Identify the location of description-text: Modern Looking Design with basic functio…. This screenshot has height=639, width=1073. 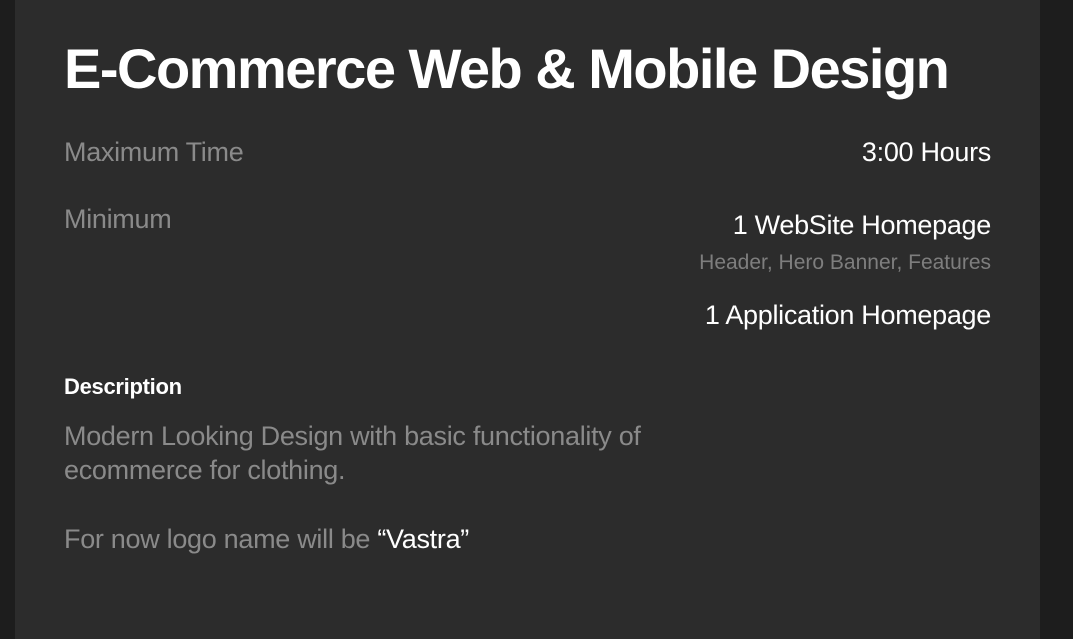
(352, 453).